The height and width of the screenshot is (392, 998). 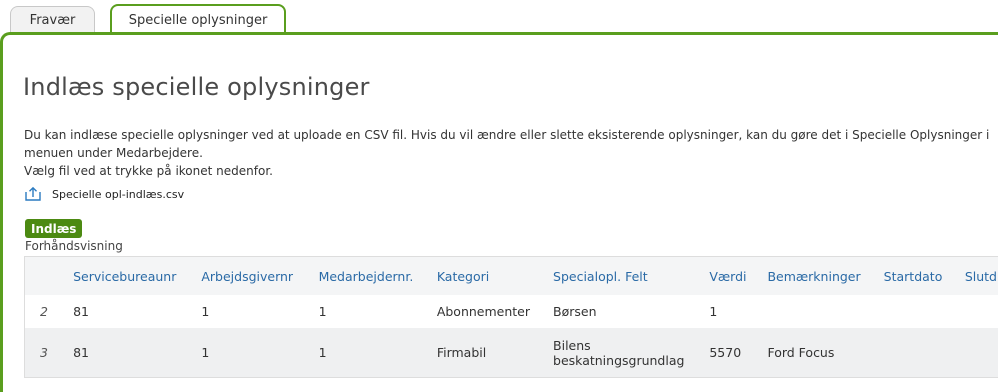 What do you see at coordinates (196, 87) in the screenshot?
I see `page-title: Indlæs specielle oplysninger` at bounding box center [196, 87].